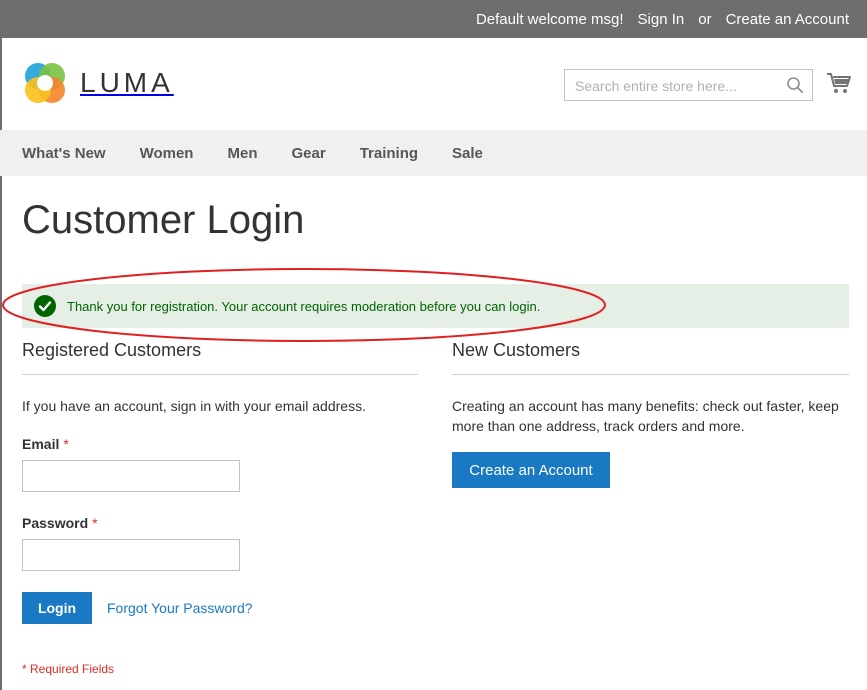 The width and height of the screenshot is (867, 690). Describe the element at coordinates (220, 444) in the screenshot. I see `email-label: Email *` at that location.